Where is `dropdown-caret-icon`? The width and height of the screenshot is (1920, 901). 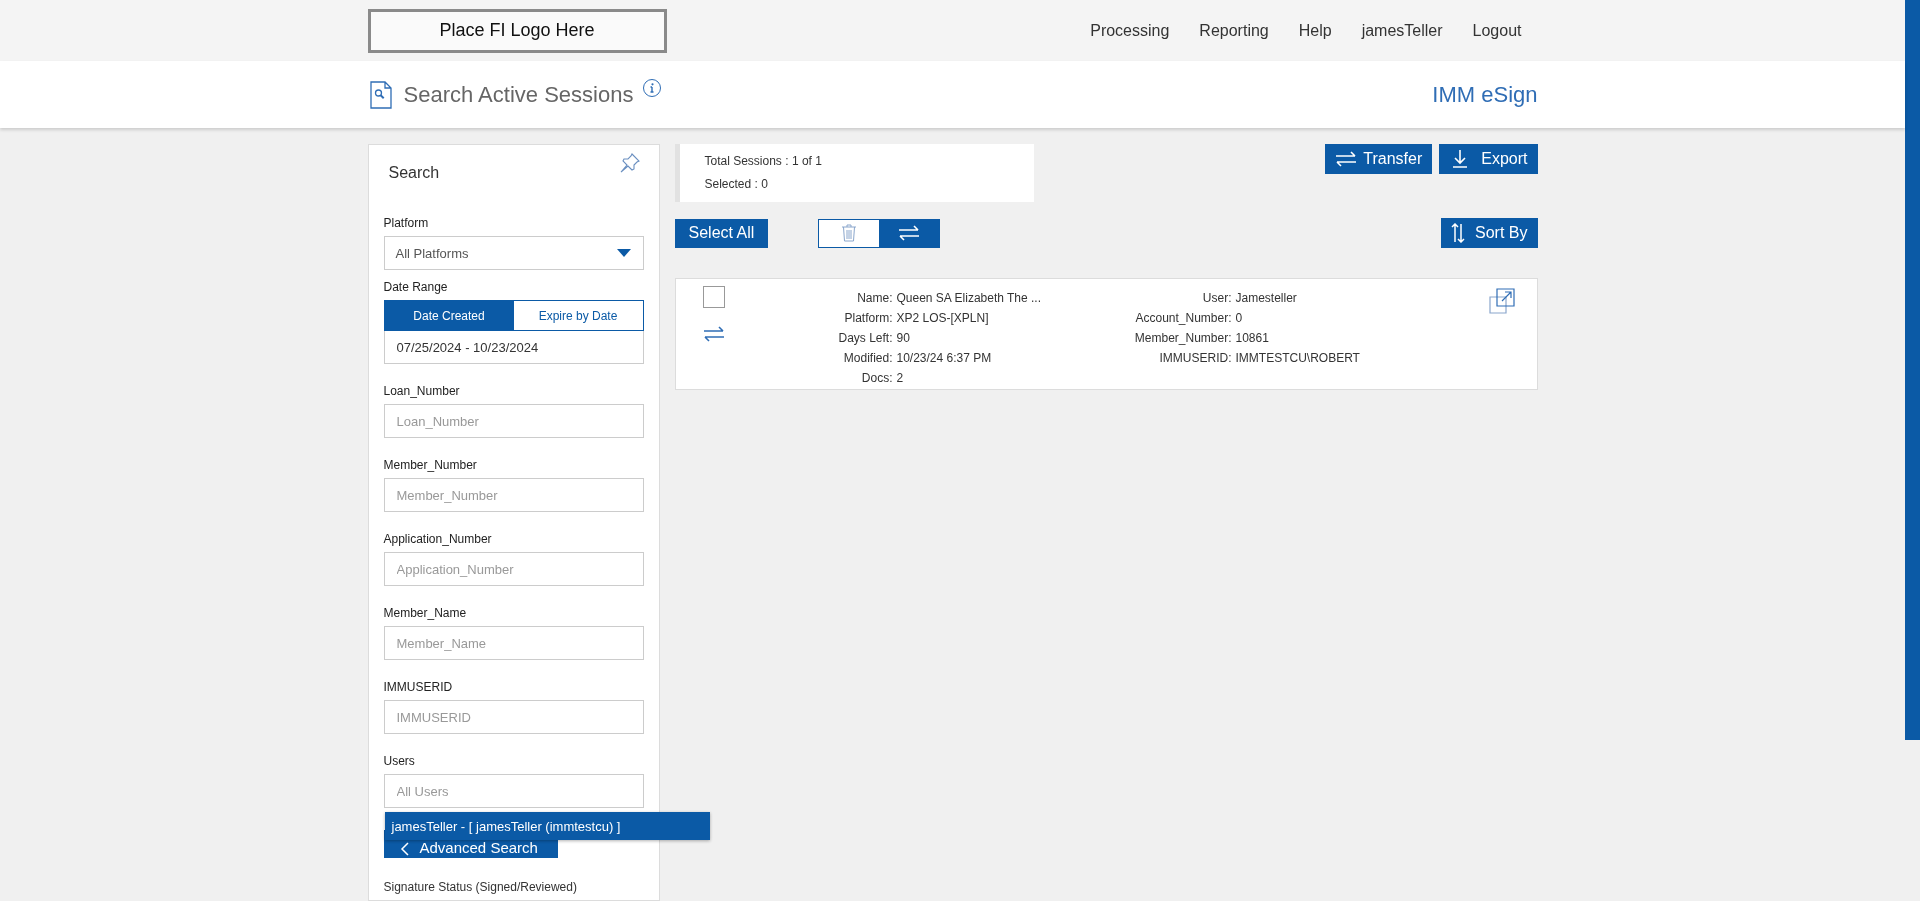
dropdown-caret-icon is located at coordinates (623, 253).